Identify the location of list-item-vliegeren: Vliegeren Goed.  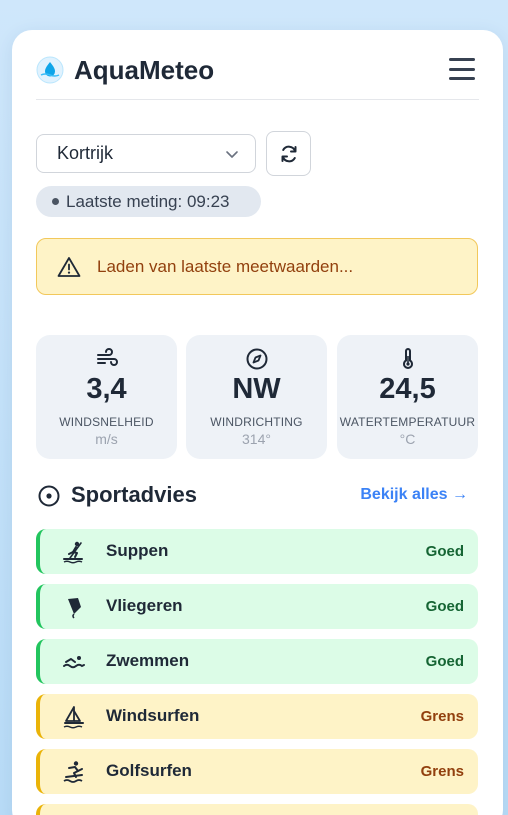
(257, 606).